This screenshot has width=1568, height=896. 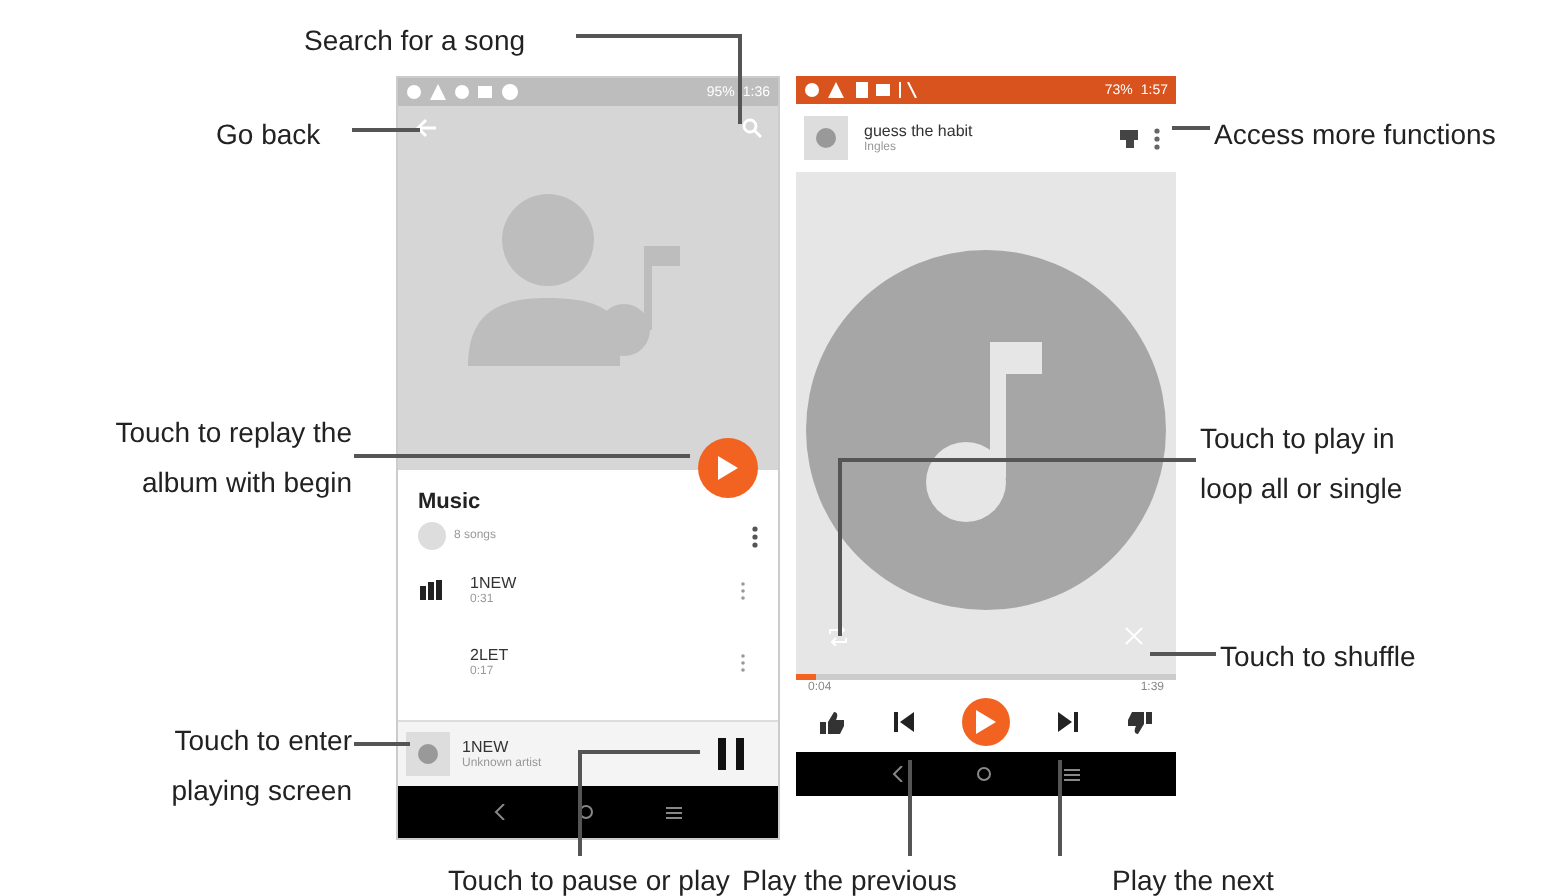 What do you see at coordinates (849, 879) in the screenshot?
I see `callout-label: Play the previous` at bounding box center [849, 879].